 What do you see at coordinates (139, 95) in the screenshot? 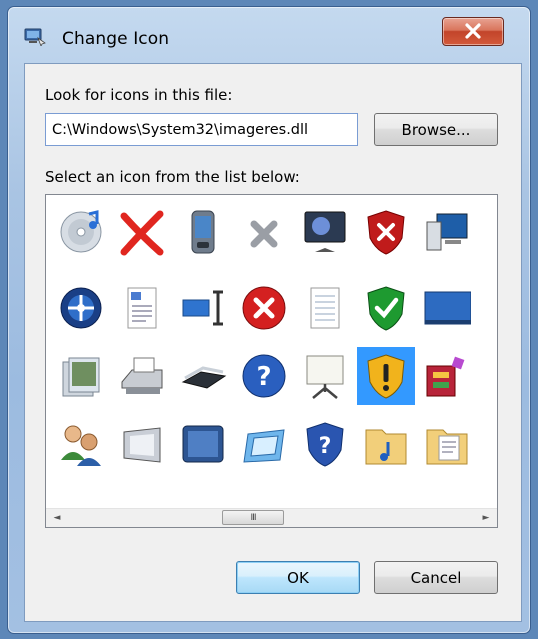
I see `path-label: Look for icons in this file:` at bounding box center [139, 95].